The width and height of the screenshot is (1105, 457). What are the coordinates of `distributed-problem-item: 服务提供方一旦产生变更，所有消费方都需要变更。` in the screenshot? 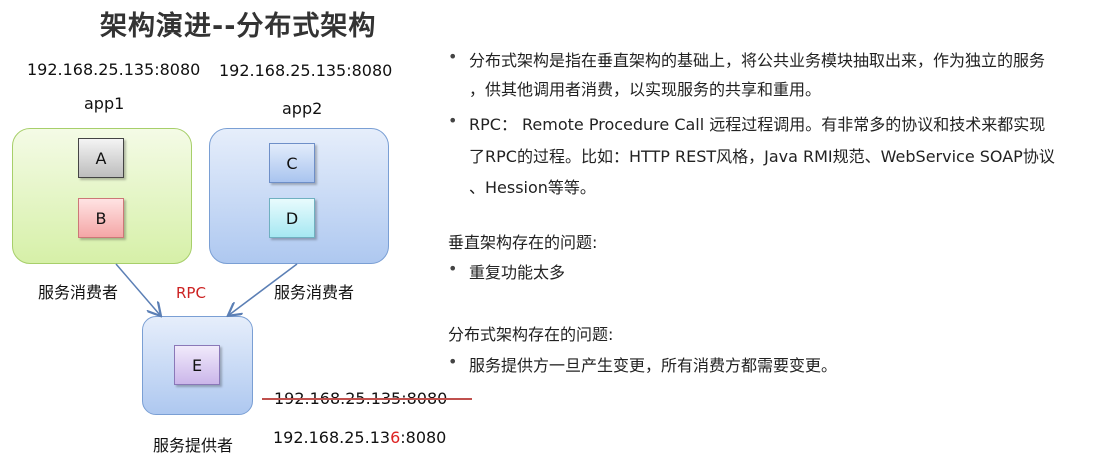 It's located at (653, 365).